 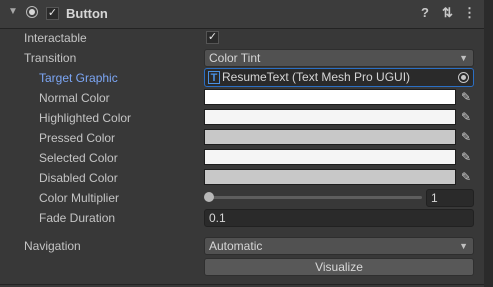 What do you see at coordinates (242, 284) in the screenshot?
I see `divider` at bounding box center [242, 284].